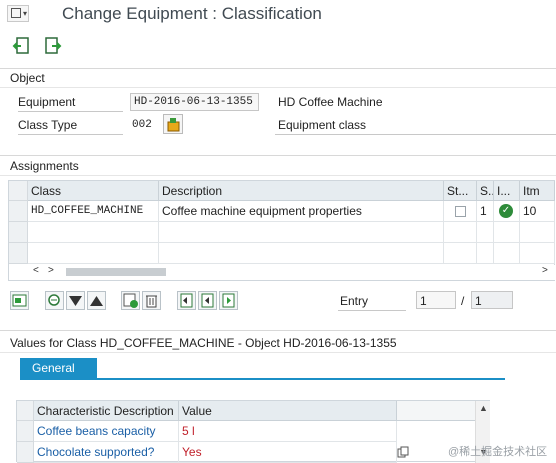  I want to click on previous-page-icon, so click(207, 300).